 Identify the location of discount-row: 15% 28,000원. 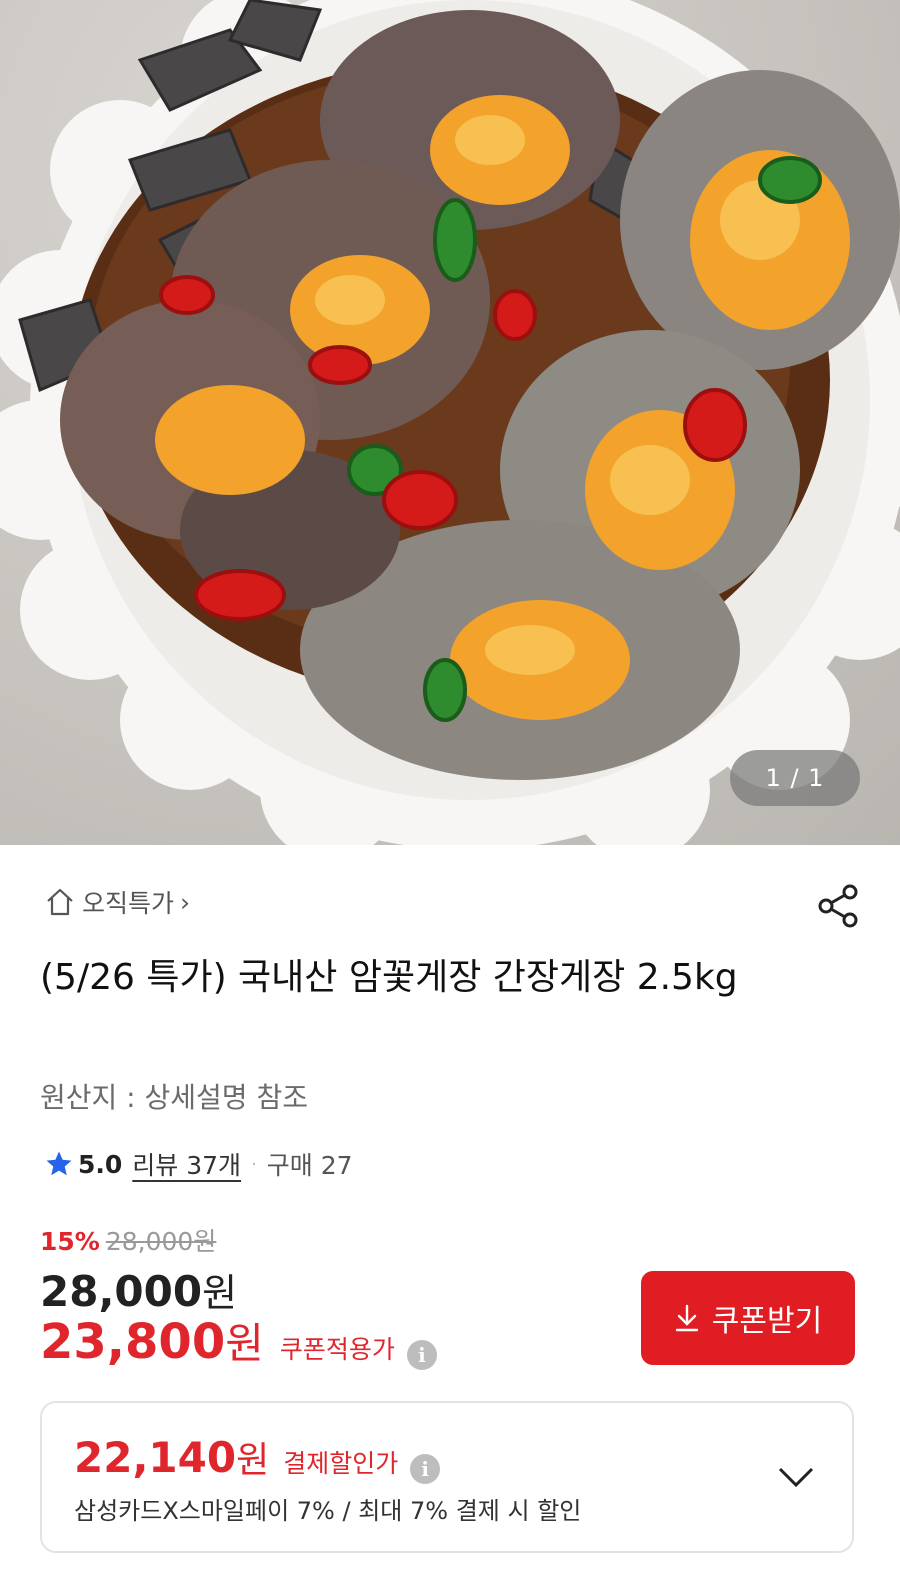
(128, 1240).